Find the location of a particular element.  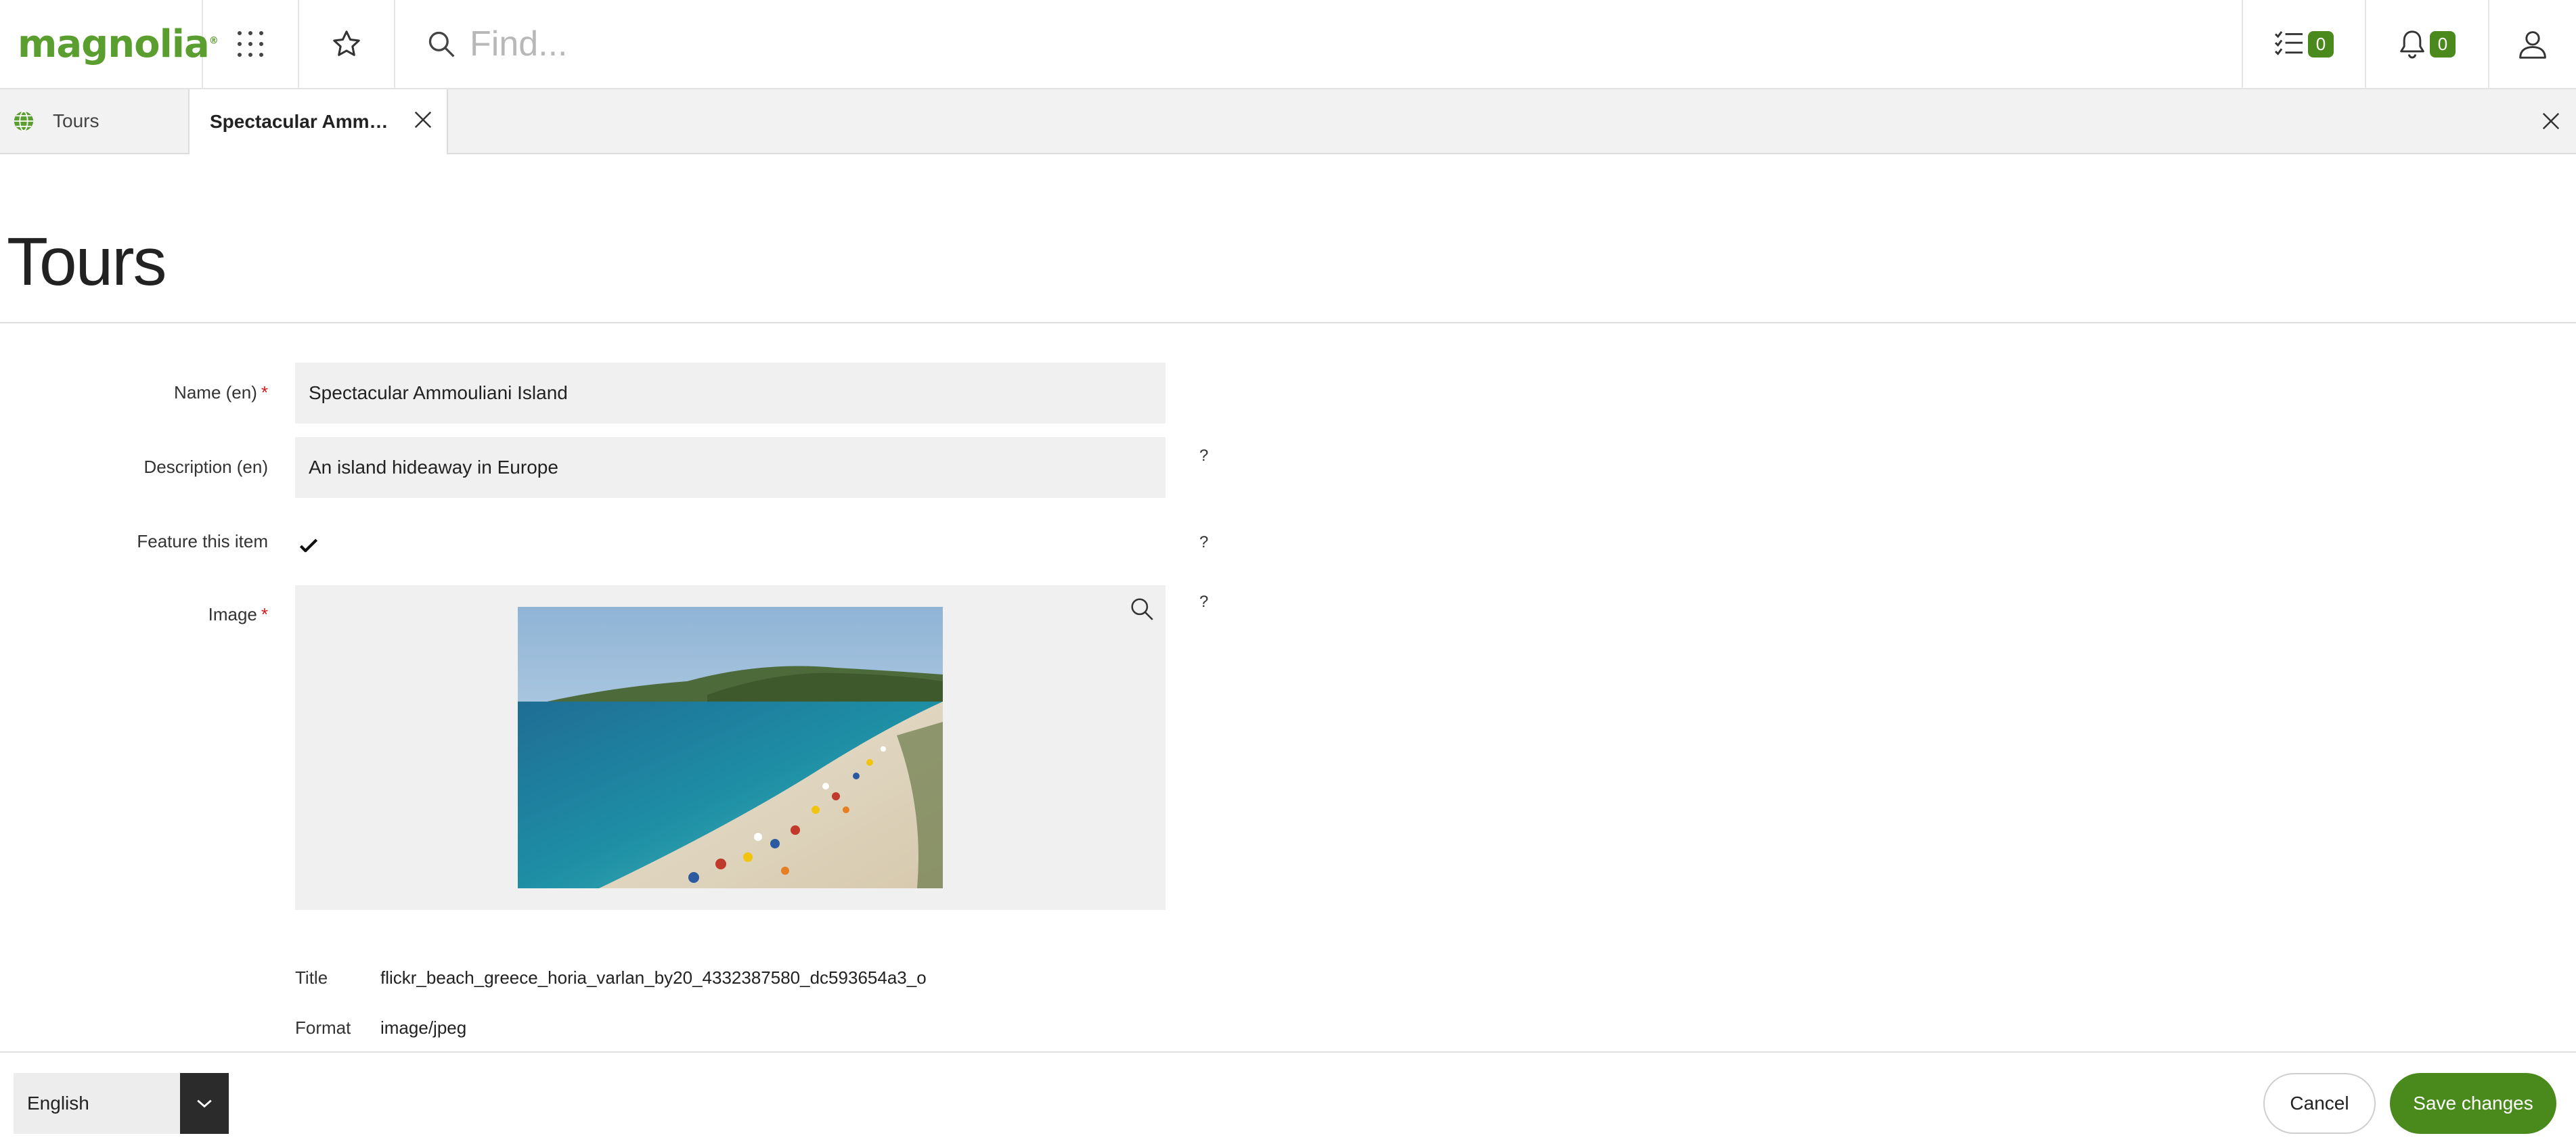

notifications-button: 0 is located at coordinates (2427, 44).